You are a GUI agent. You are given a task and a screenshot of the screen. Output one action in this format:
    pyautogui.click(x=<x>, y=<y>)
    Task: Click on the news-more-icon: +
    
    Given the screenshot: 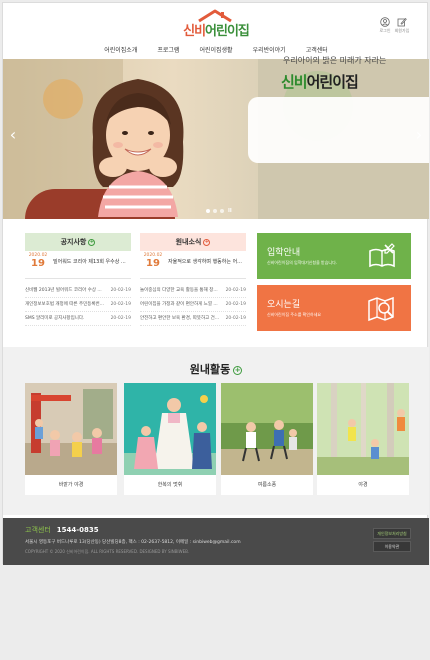 What is the action you would take?
    pyautogui.click(x=207, y=242)
    